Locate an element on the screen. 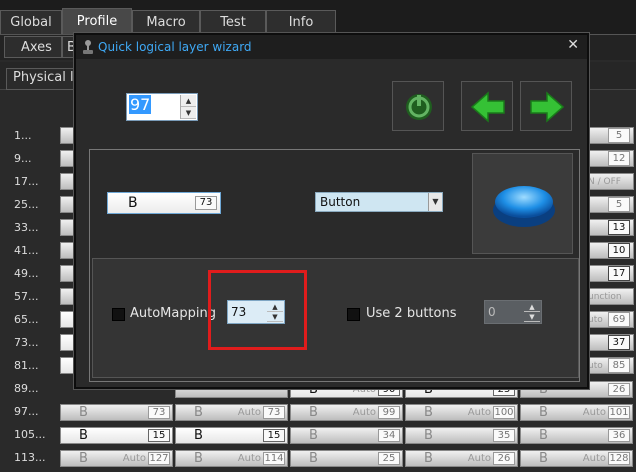 The height and width of the screenshot is (472, 636). reset-button is located at coordinates (418, 106).